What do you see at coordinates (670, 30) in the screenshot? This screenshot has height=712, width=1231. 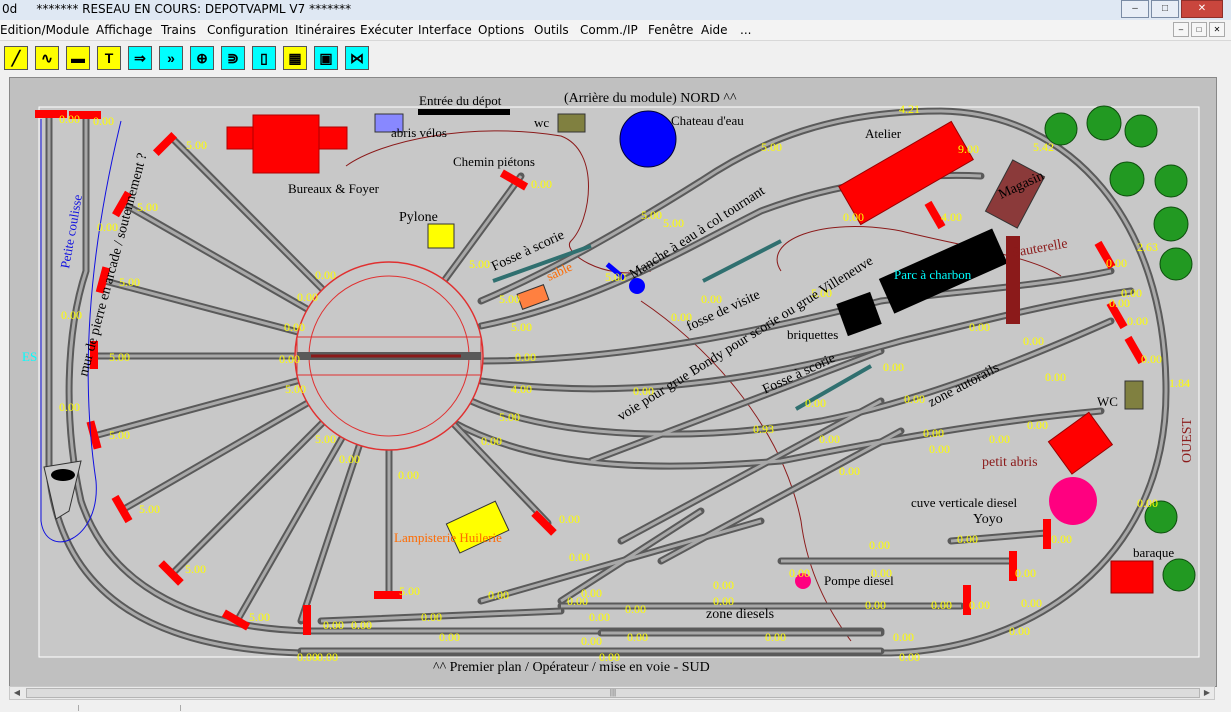 I see `menu-fenetre: Fenêtre` at bounding box center [670, 30].